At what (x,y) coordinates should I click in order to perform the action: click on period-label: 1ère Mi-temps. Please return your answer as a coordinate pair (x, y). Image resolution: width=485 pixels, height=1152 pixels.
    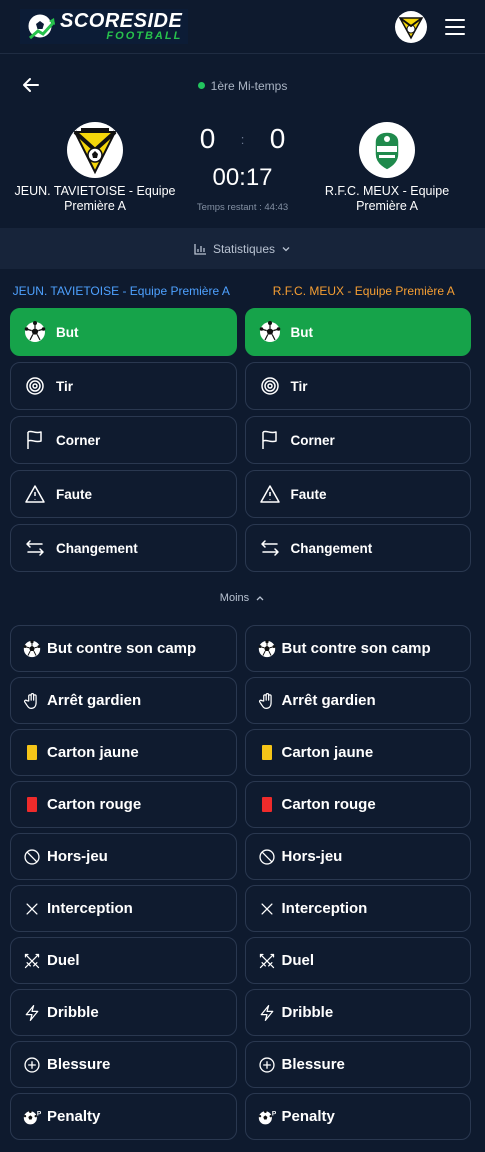
    Looking at the image, I should click on (249, 86).